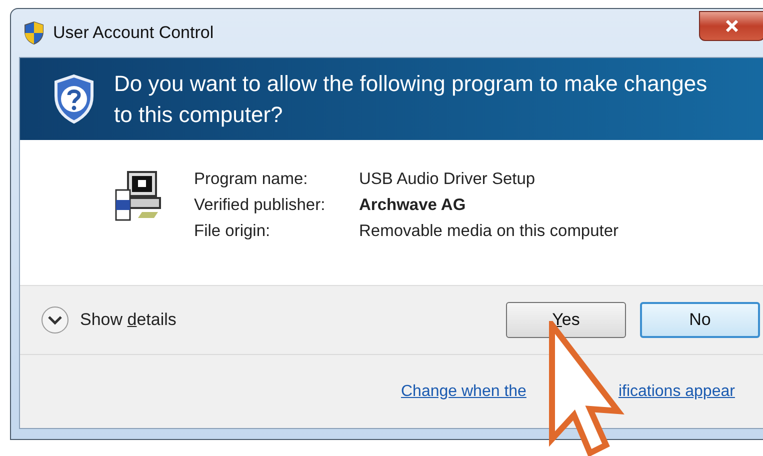  I want to click on detail-label: Program name:, so click(251, 179).